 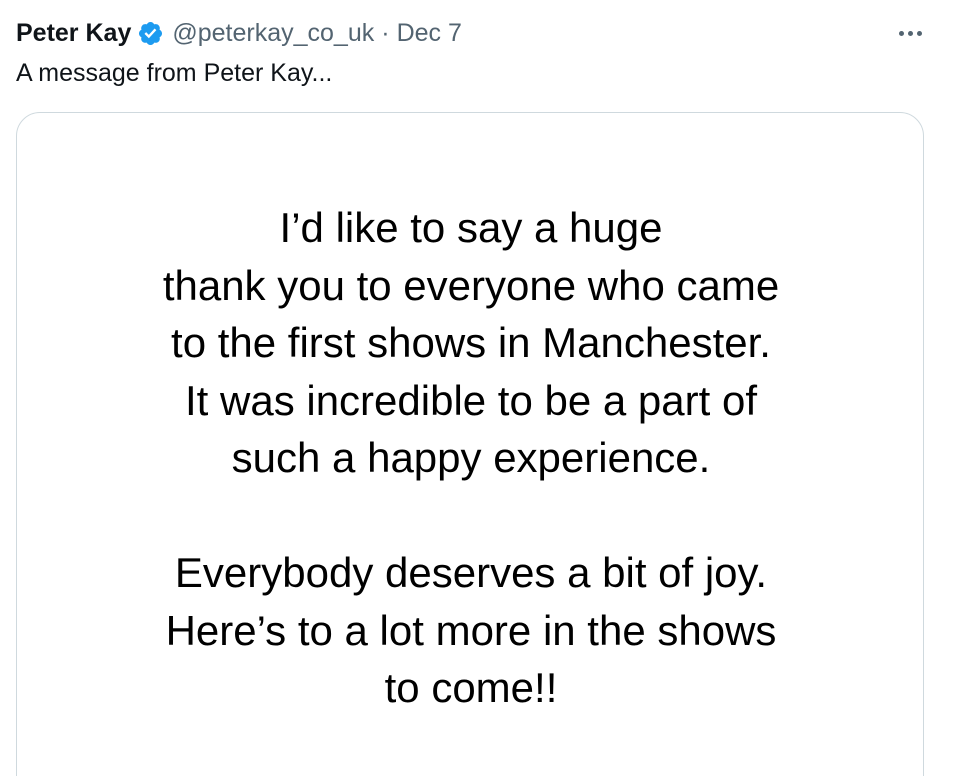 What do you see at coordinates (429, 33) in the screenshot?
I see `tweet-date: Dec 7` at bounding box center [429, 33].